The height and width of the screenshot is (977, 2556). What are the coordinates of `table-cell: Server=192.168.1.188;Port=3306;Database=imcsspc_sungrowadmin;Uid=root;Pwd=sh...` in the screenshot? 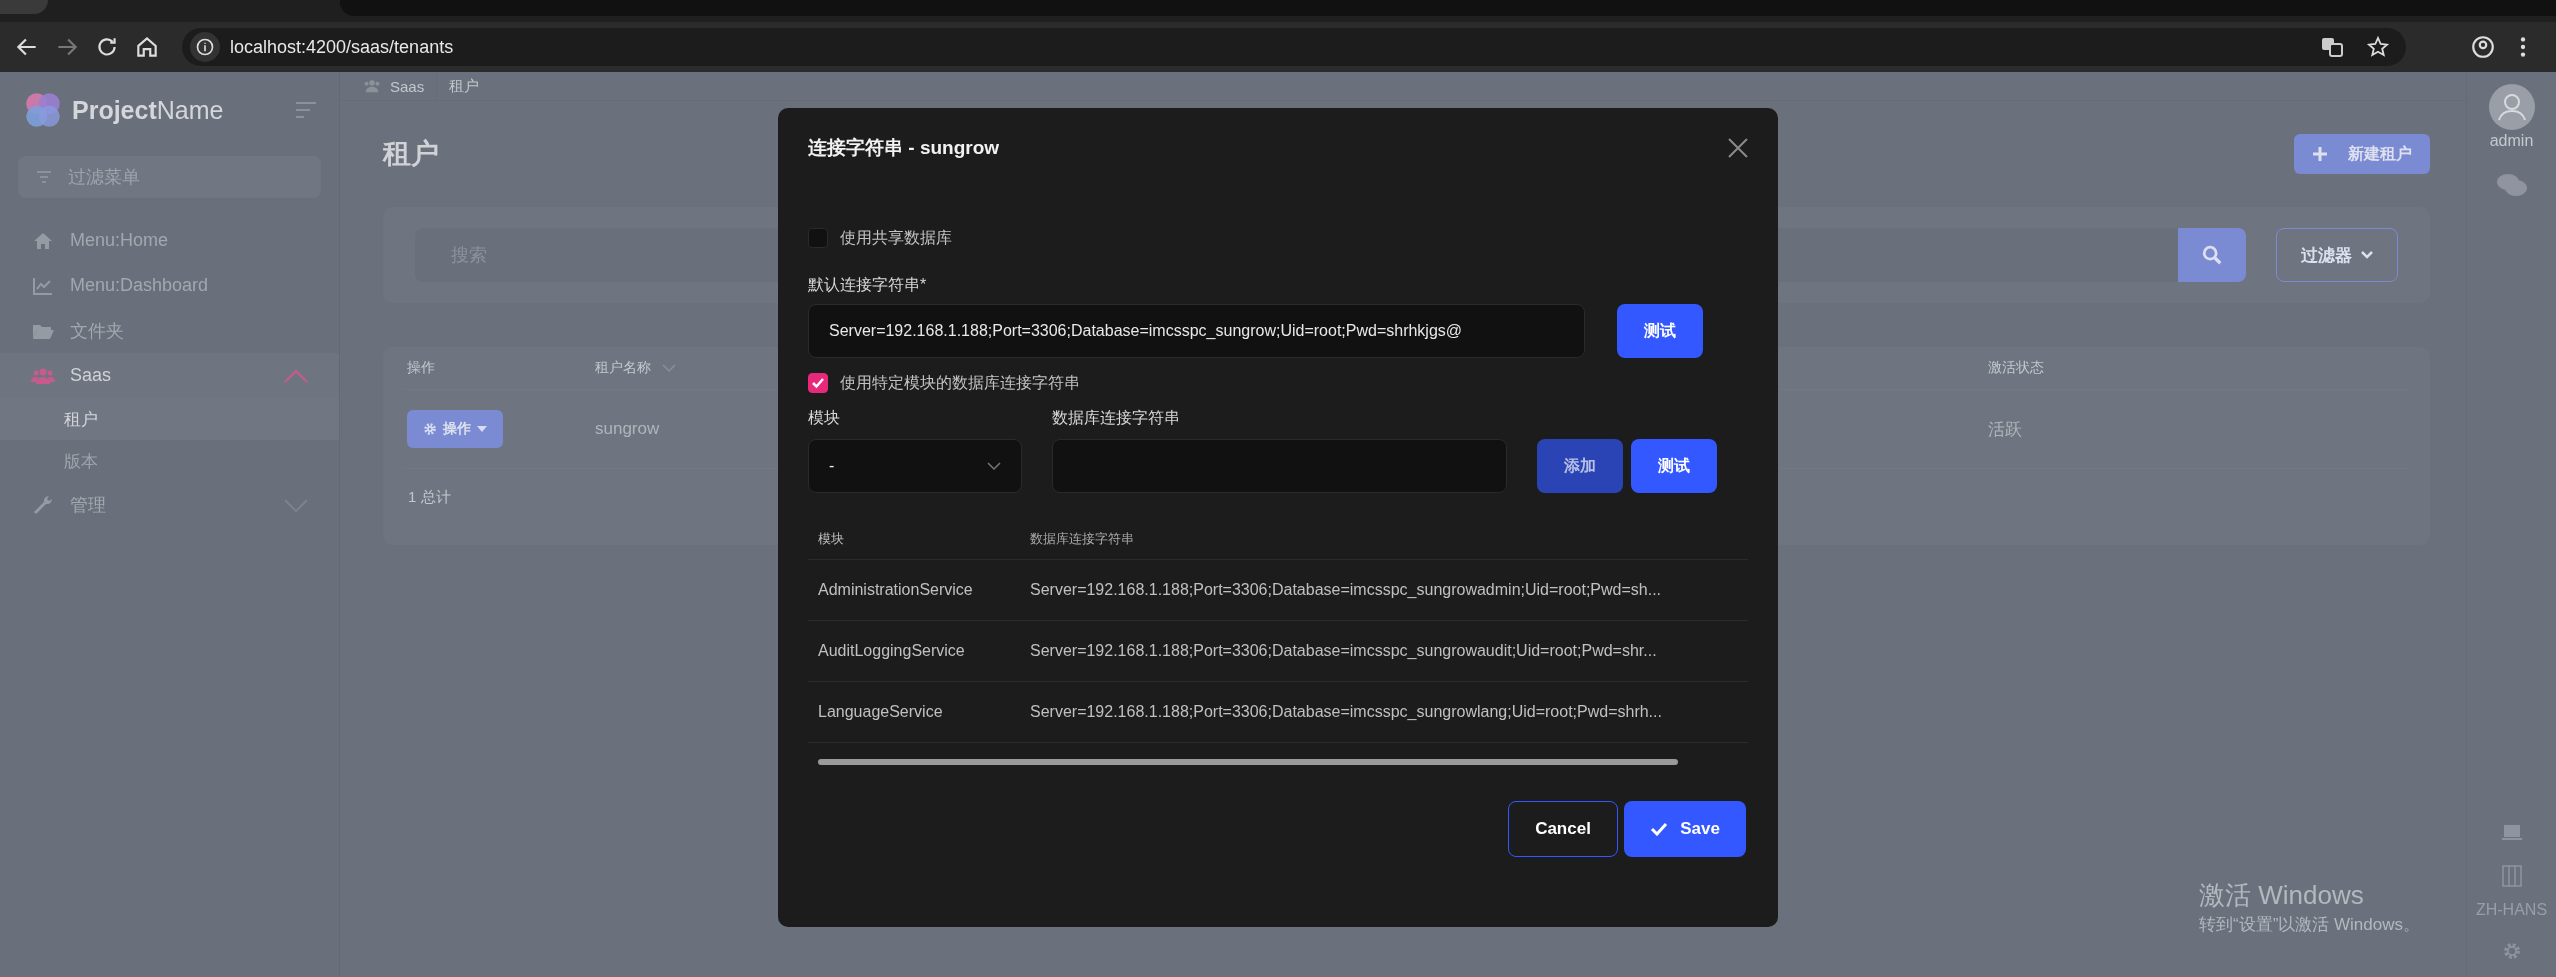 It's located at (1346, 590).